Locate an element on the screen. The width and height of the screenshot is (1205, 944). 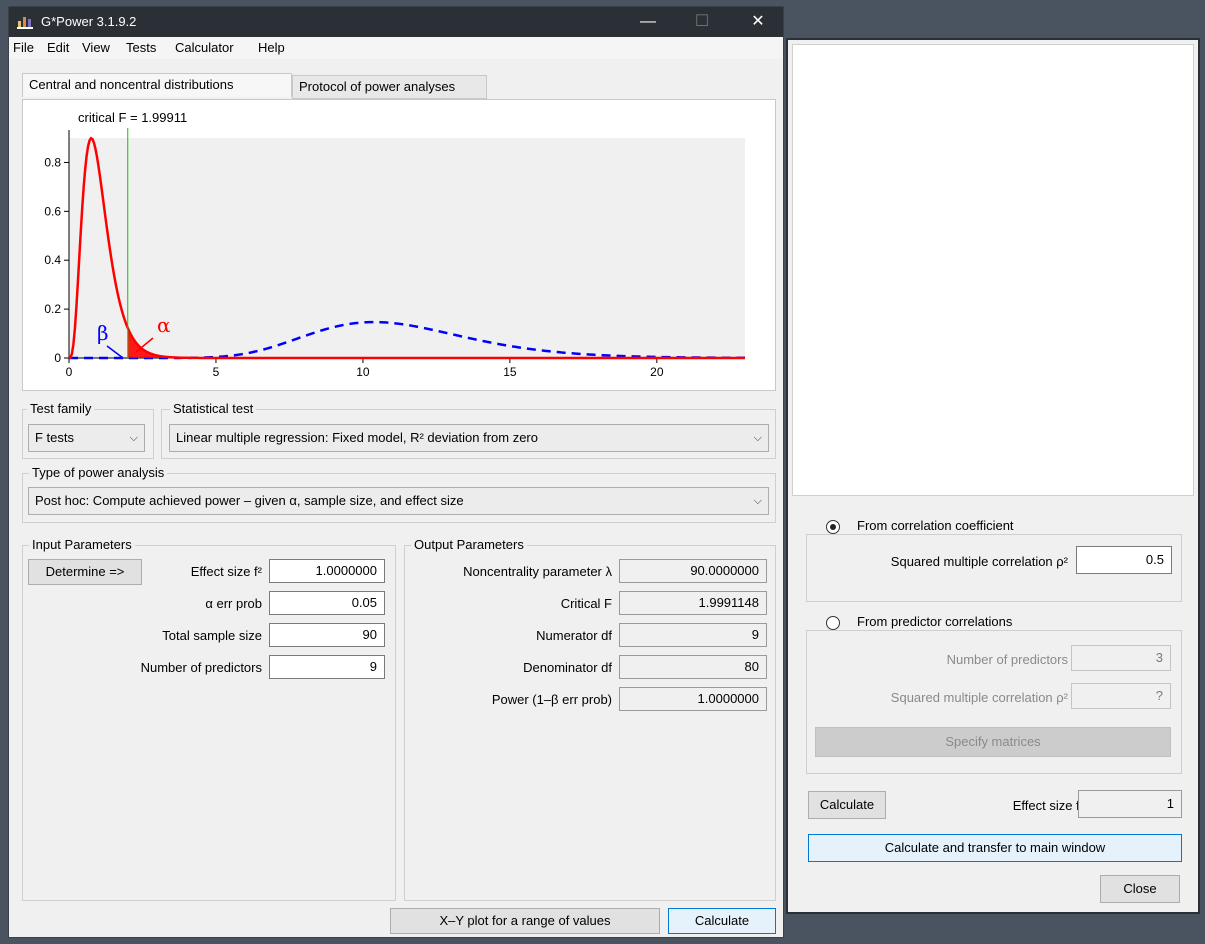
y-tick-label: 0.8 is located at coordinates (52, 162).